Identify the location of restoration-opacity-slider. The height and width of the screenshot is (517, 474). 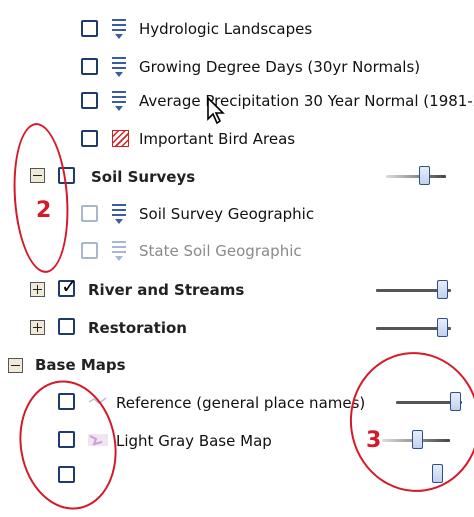
(442, 327).